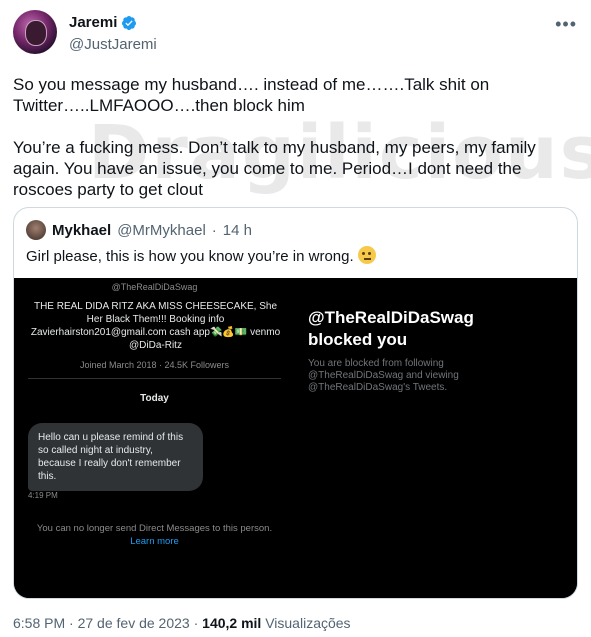 The height and width of the screenshot is (637, 591). Describe the element at coordinates (154, 287) in the screenshot. I see `dm-profile-handle: @TheRealDiDaSwag` at that location.